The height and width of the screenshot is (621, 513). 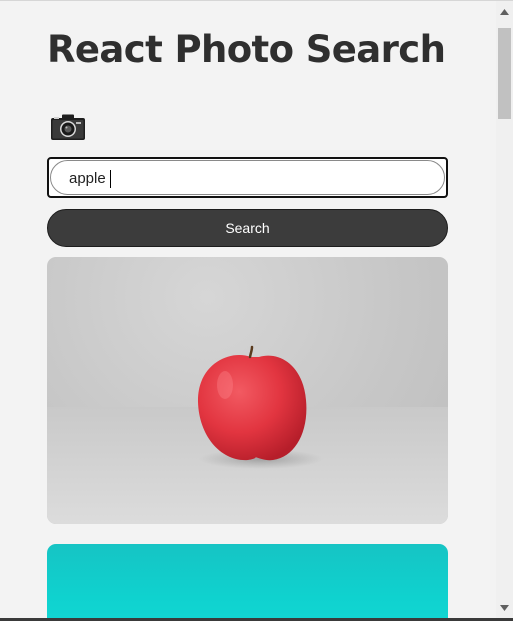 What do you see at coordinates (239, 178) in the screenshot?
I see `search-input` at bounding box center [239, 178].